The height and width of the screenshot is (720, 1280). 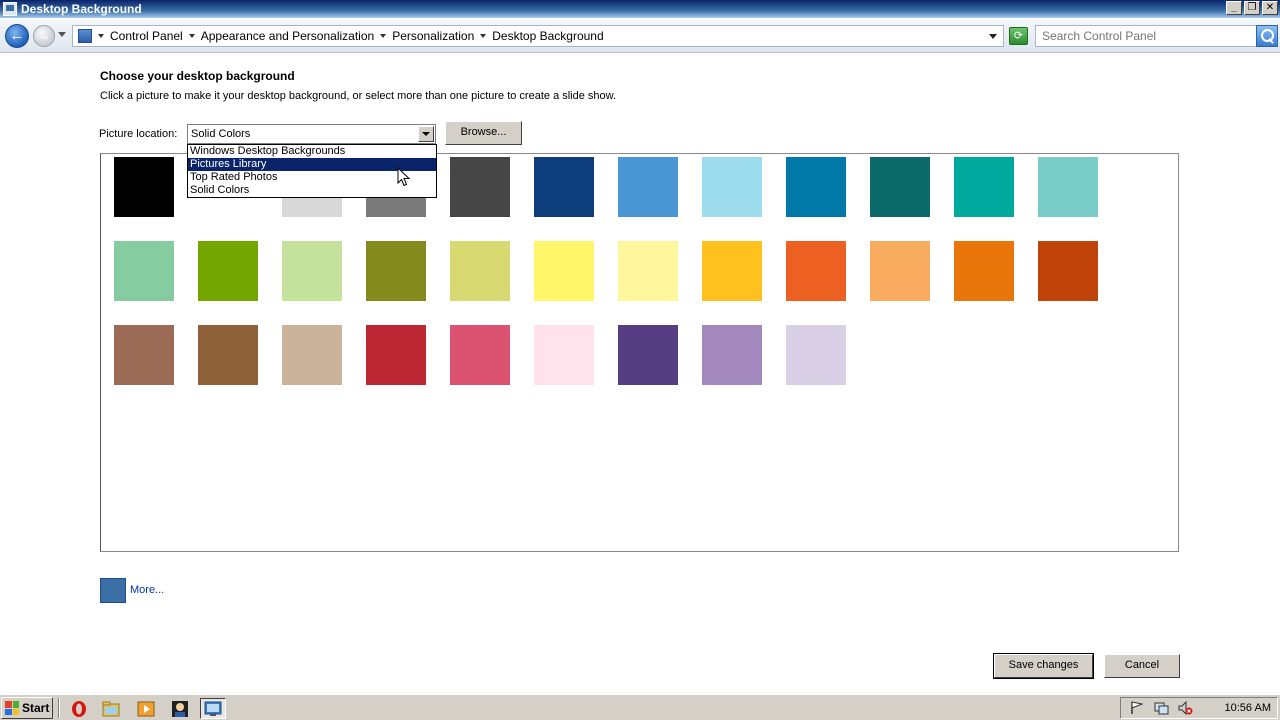 I want to click on breadcrumb-personalization: Personalization, so click(x=433, y=36).